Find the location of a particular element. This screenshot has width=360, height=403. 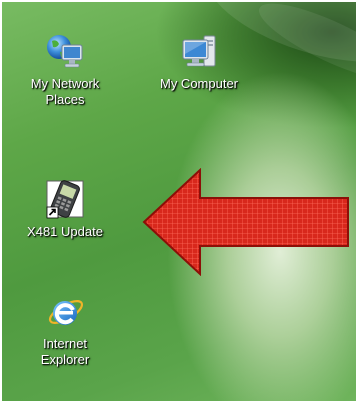

icon-label-line: Internet is located at coordinates (65, 343).